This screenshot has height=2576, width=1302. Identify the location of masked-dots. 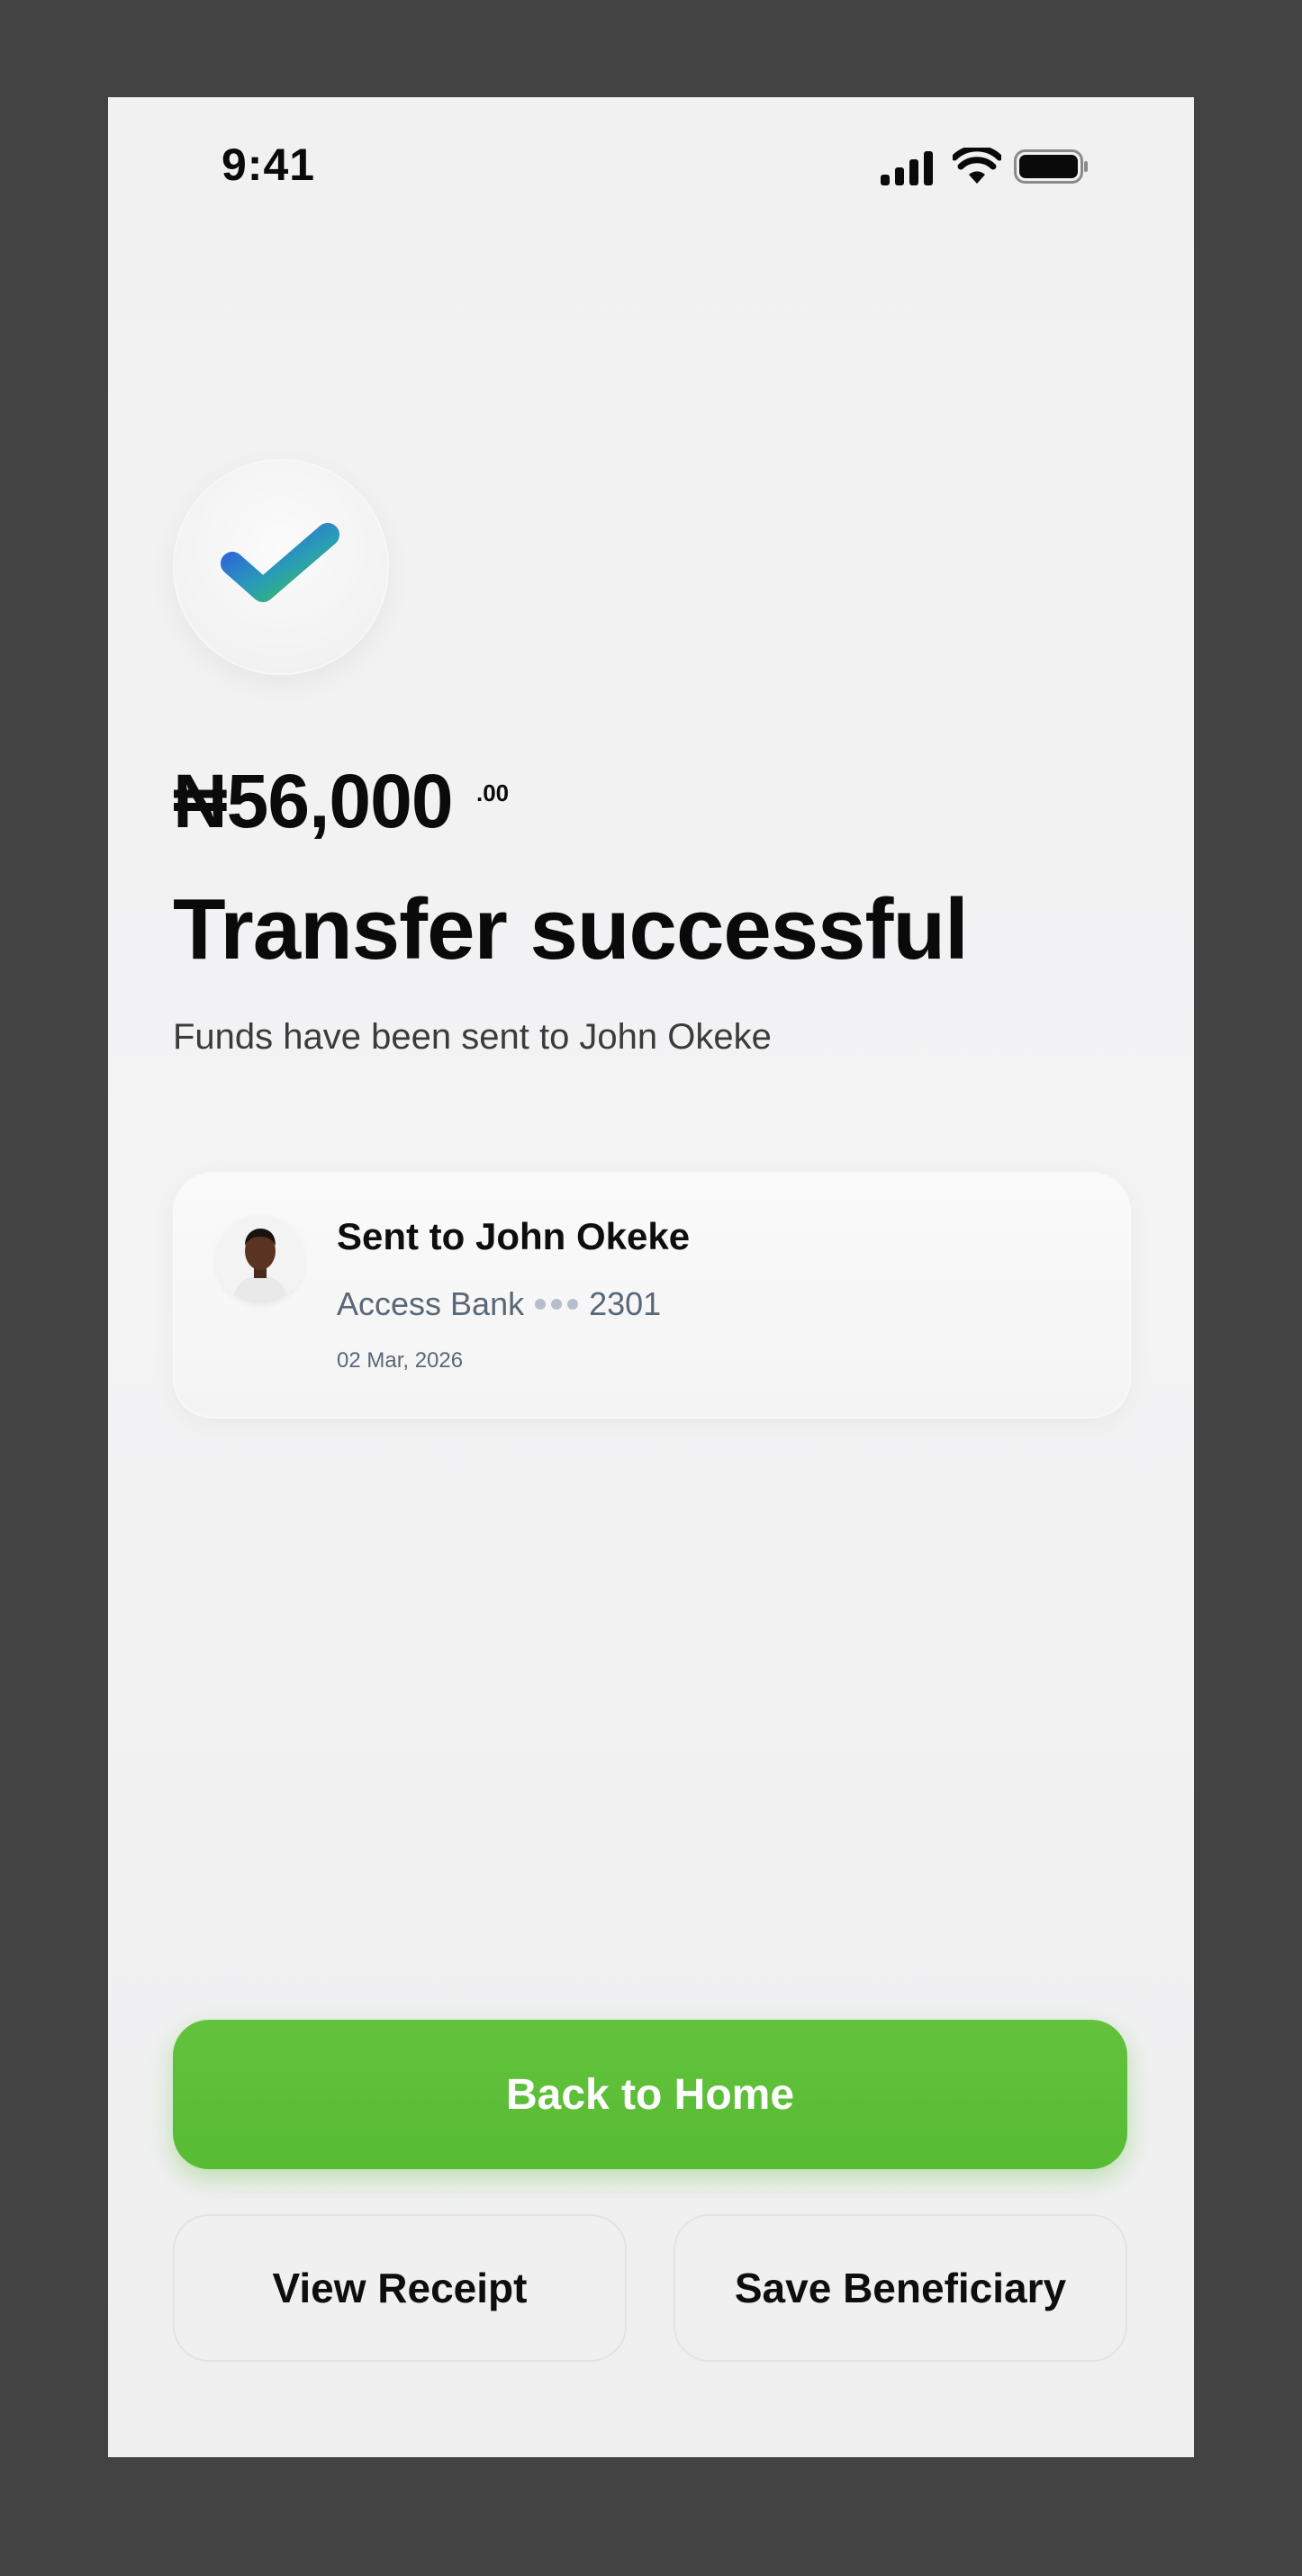
(557, 1304).